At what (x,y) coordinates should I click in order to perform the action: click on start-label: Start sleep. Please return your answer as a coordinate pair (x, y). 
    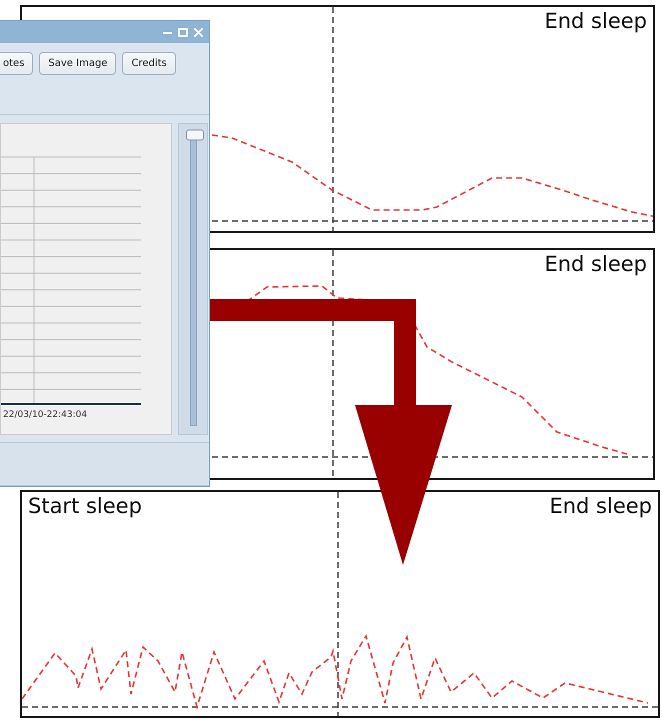
    Looking at the image, I should click on (85, 507).